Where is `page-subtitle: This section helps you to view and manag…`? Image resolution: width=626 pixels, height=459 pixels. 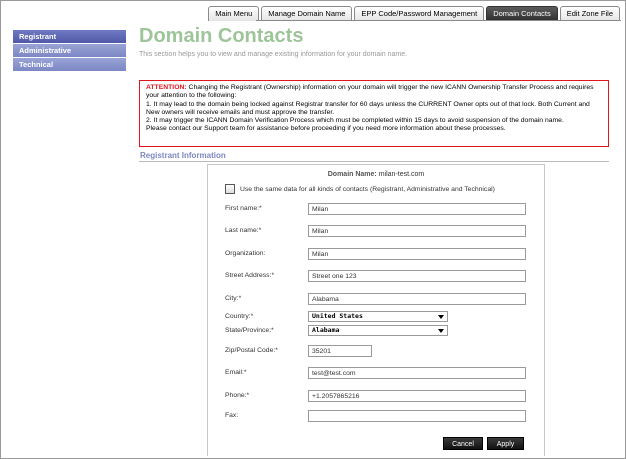
page-subtitle: This section helps you to view and manag… is located at coordinates (273, 54).